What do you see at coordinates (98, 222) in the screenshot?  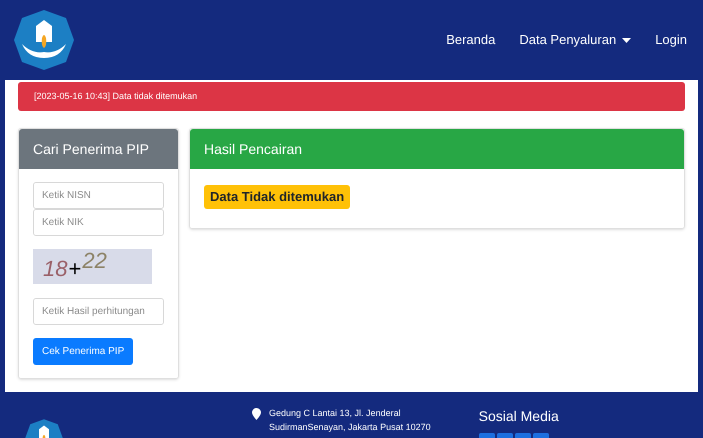 I see `input-field: Ketik NIK` at bounding box center [98, 222].